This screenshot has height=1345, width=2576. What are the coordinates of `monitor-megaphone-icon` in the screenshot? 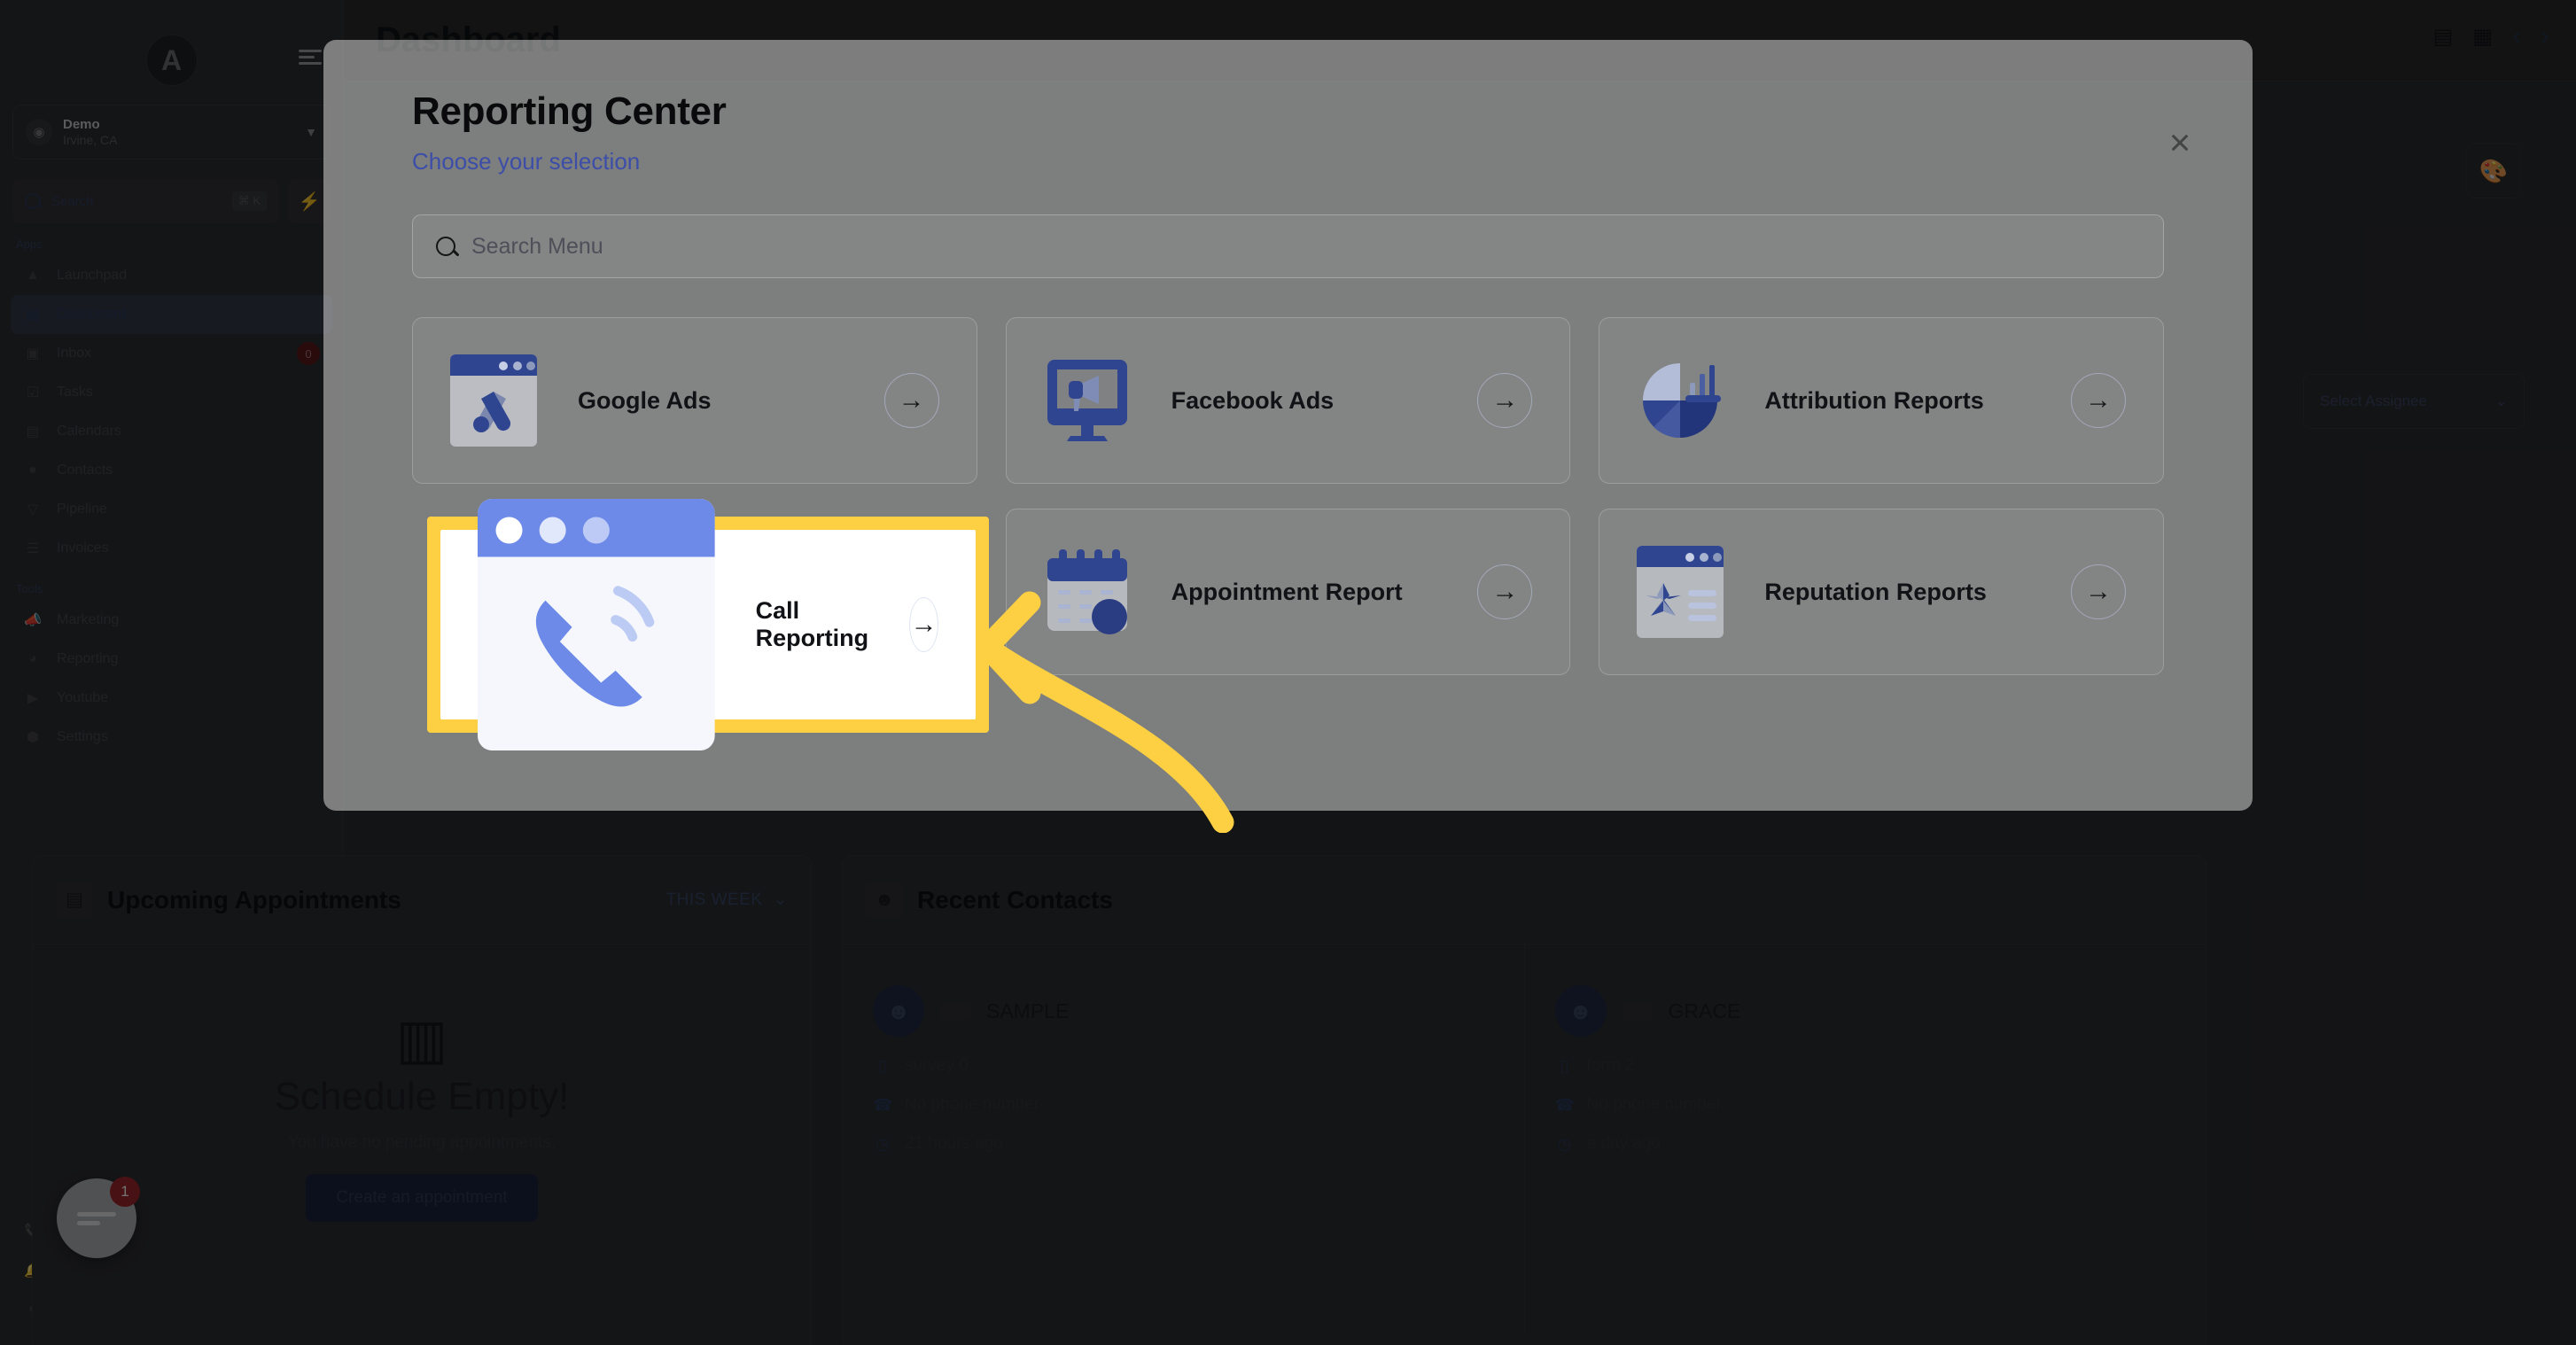 It's located at (1087, 401).